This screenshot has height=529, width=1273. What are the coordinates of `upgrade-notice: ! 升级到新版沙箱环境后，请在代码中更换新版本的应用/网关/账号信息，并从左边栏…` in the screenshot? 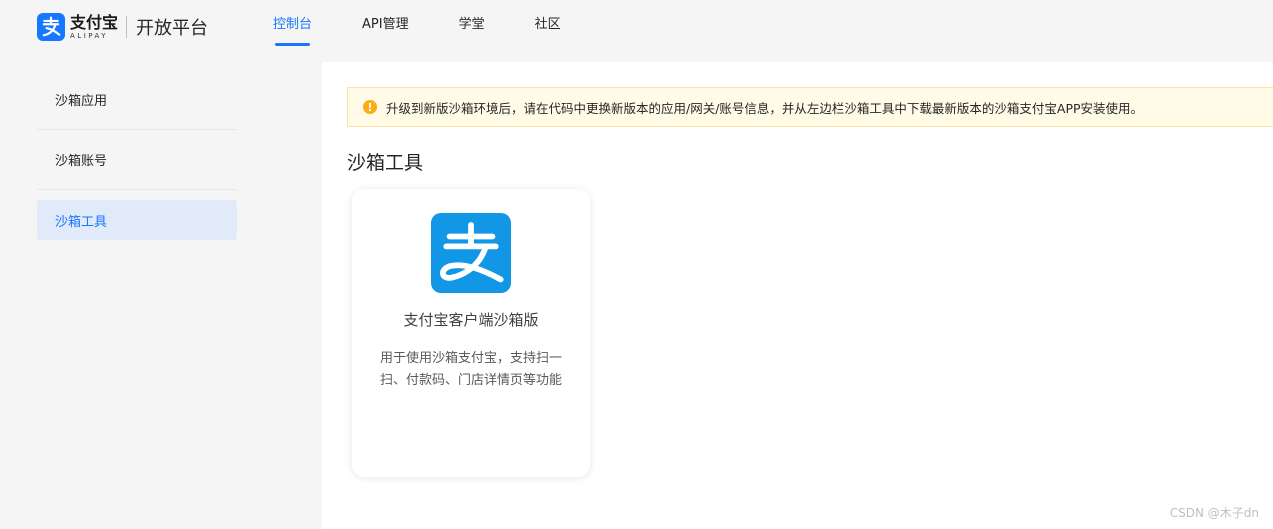 It's located at (810, 107).